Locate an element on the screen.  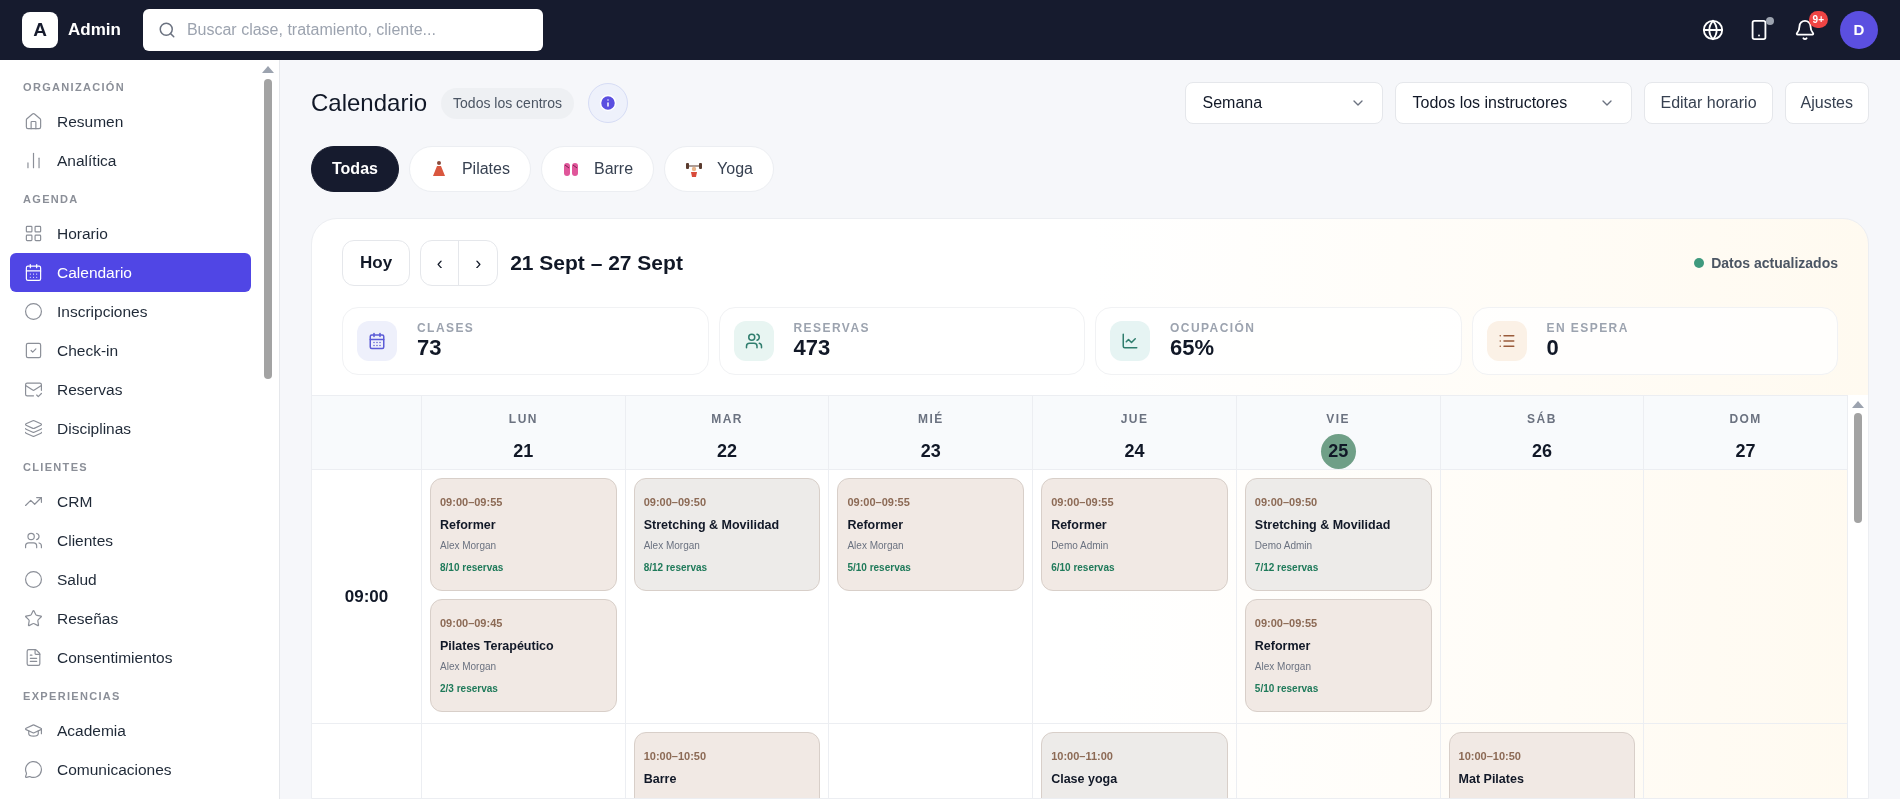
sidebar-item: Consentimientos is located at coordinates (130, 657).